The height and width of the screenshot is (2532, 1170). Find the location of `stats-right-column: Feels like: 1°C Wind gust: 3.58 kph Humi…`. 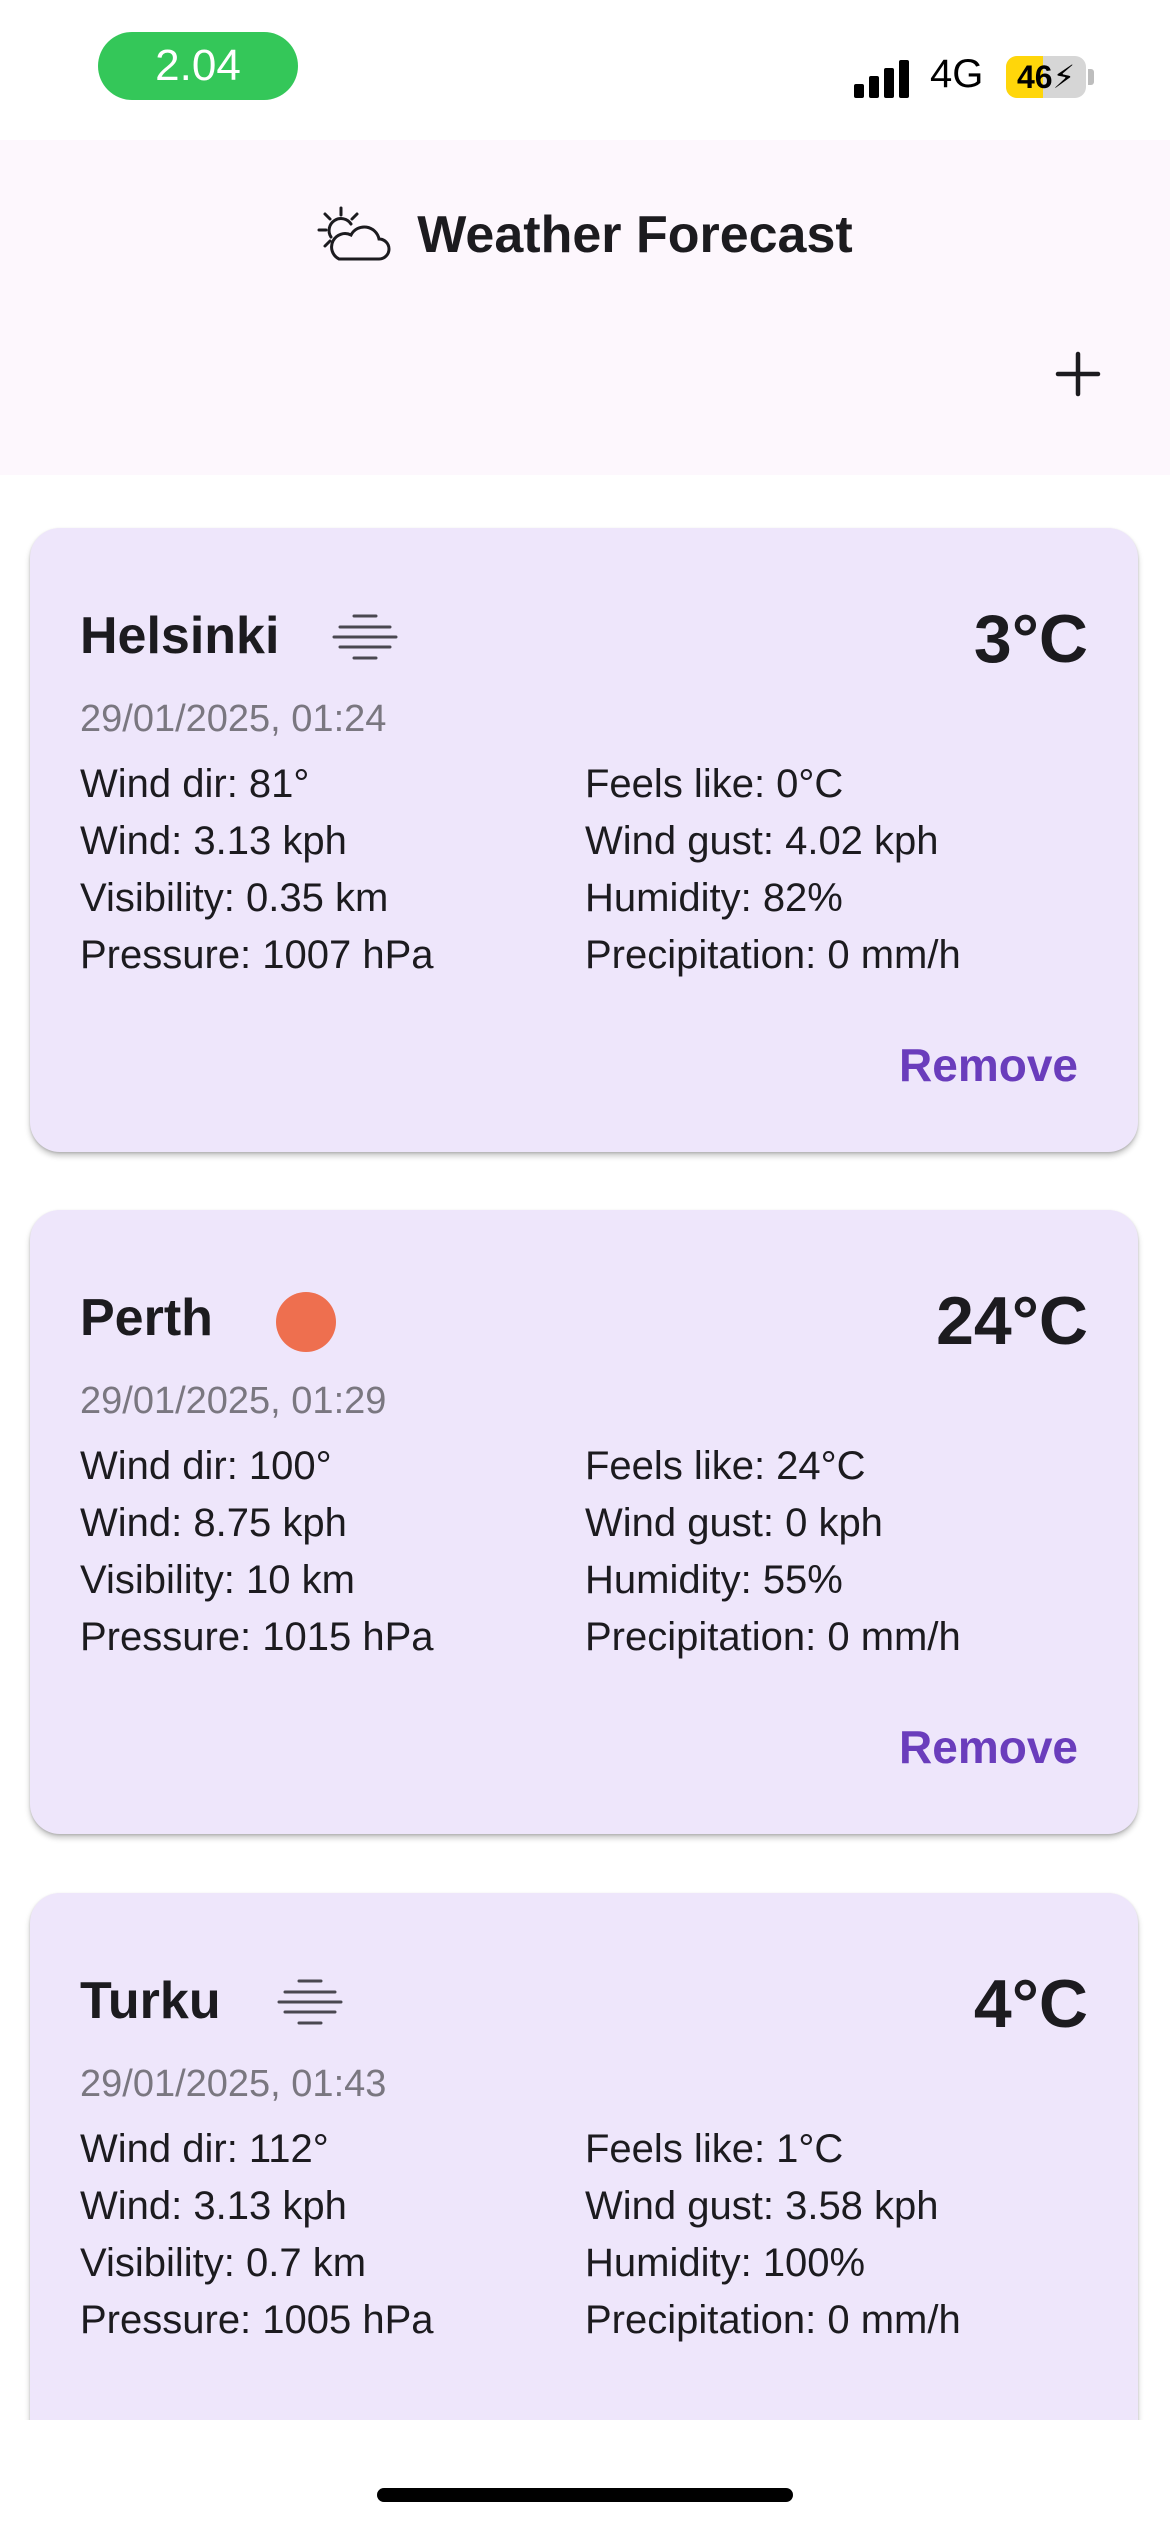

stats-right-column: Feels like: 1°C Wind gust: 3.58 kph Humi… is located at coordinates (773, 2235).